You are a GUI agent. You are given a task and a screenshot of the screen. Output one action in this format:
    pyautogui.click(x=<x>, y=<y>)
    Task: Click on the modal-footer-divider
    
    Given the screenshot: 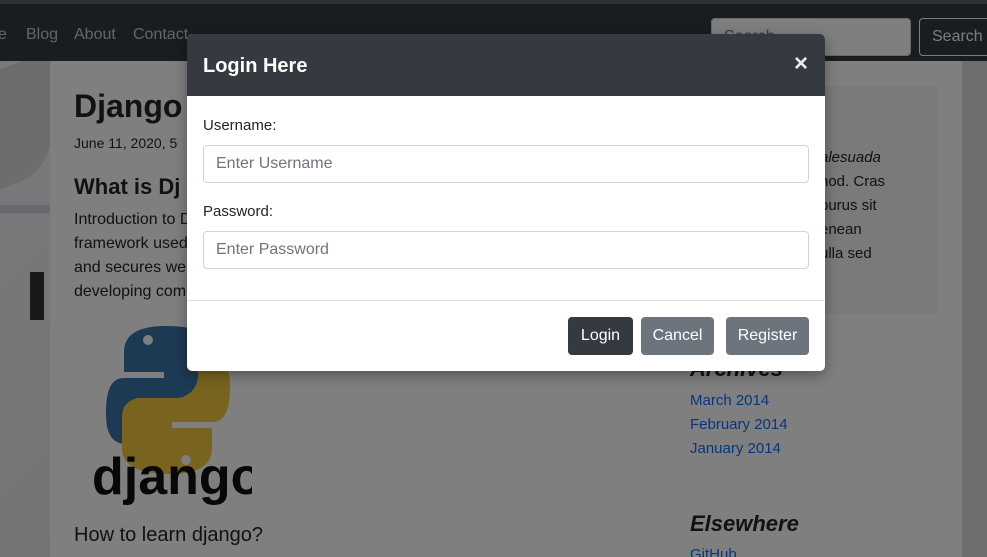 What is the action you would take?
    pyautogui.click(x=506, y=300)
    